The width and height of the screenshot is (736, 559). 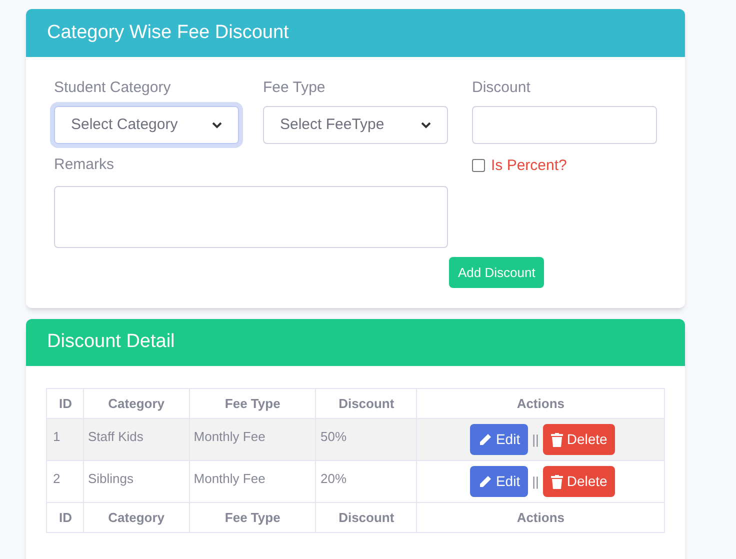 What do you see at coordinates (502, 88) in the screenshot?
I see `field-label: Discount` at bounding box center [502, 88].